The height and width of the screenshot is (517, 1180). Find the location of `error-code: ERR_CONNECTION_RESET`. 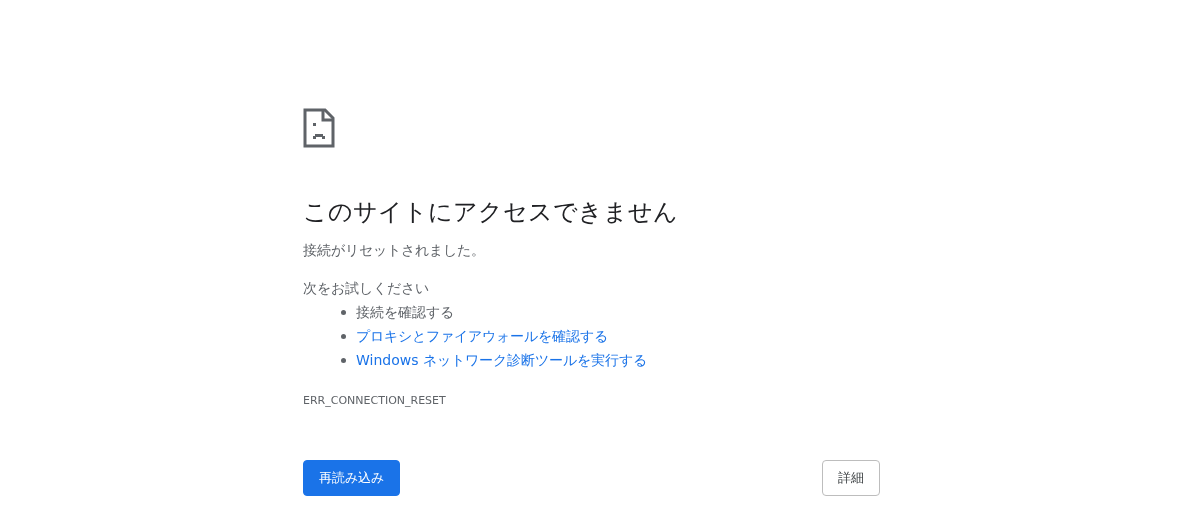

error-code: ERR_CONNECTION_RESET is located at coordinates (375, 400).